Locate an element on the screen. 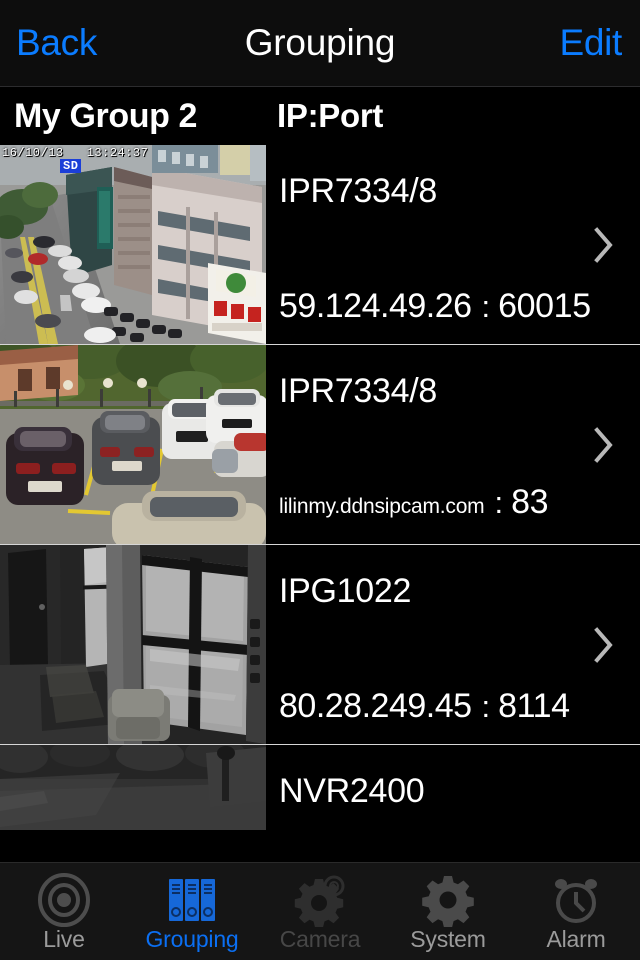 Image resolution: width=640 pixels, height=960 pixels. device-address: 59.124.49.26 : 60015 is located at coordinates (435, 306).